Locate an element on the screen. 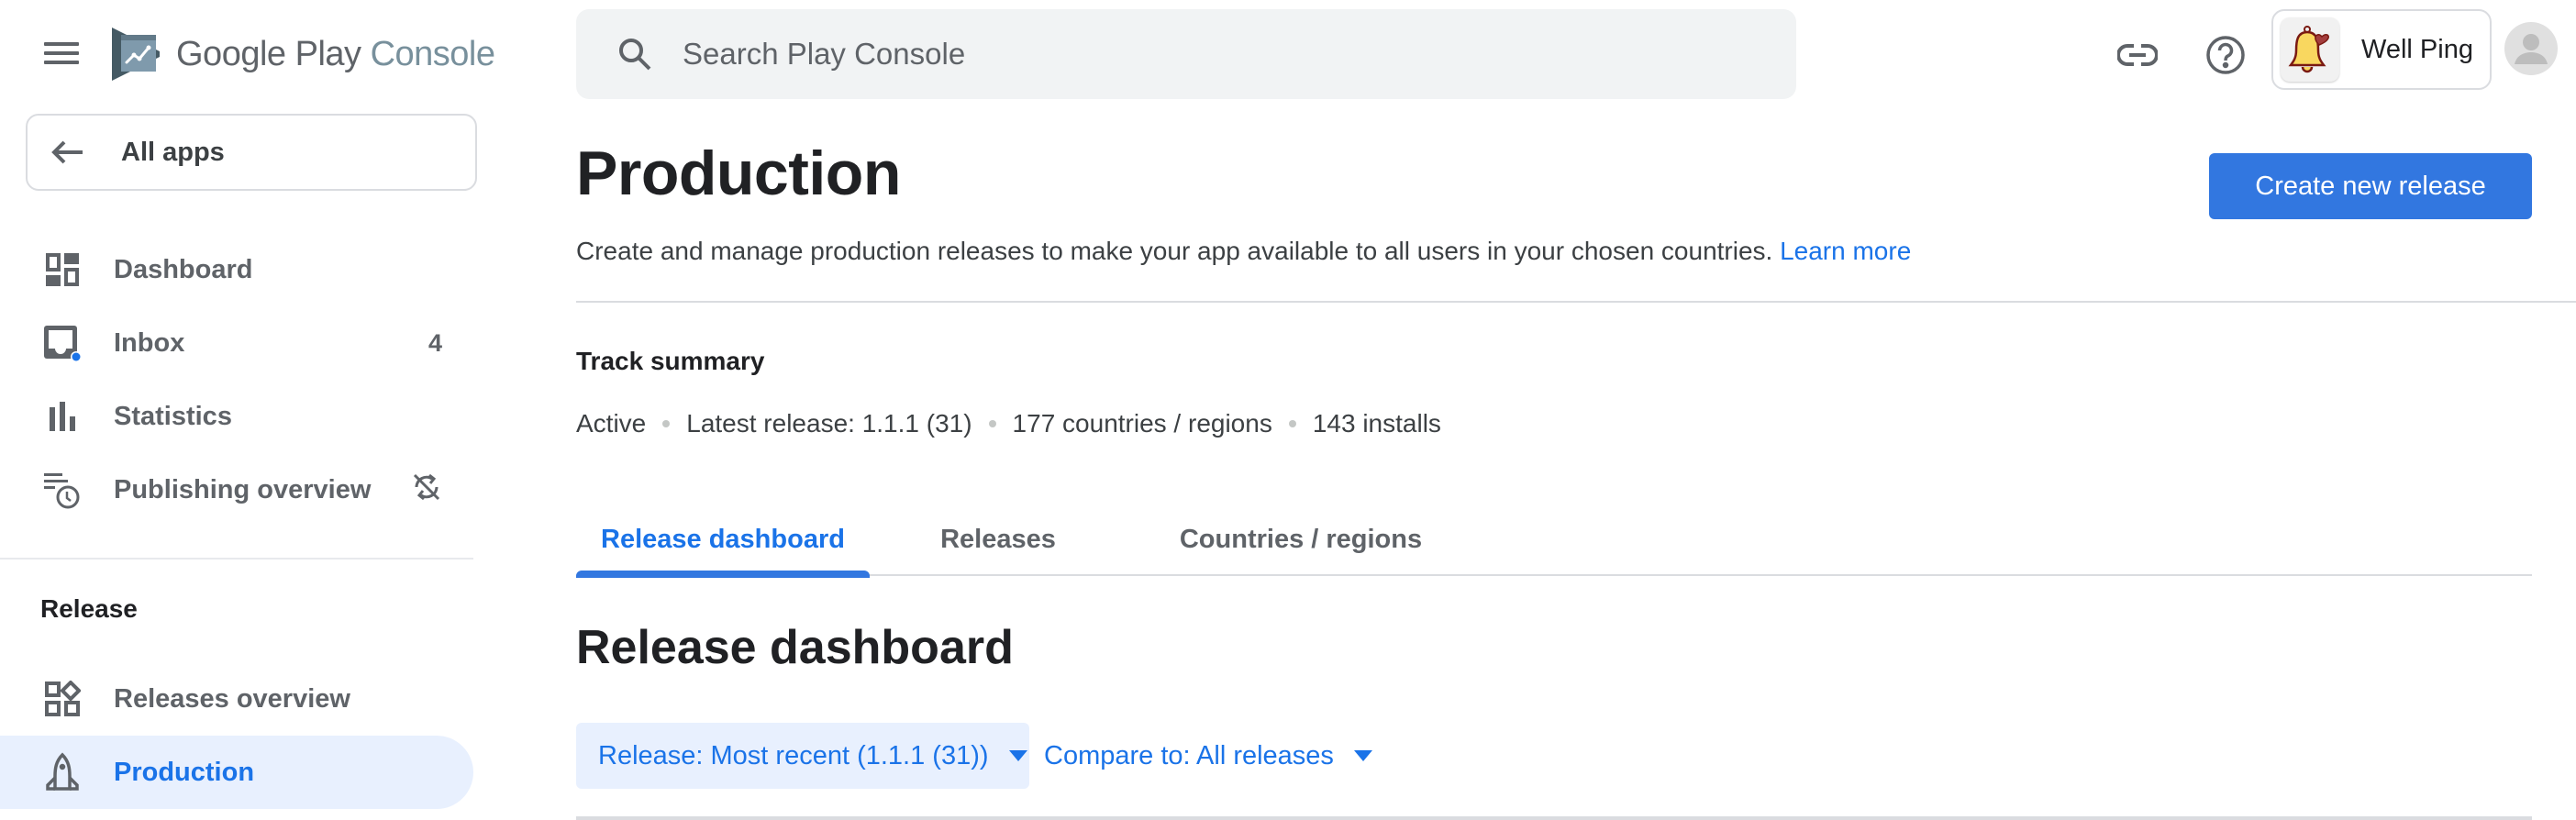  compare-filter-label: Compare to: All releases is located at coordinates (1189, 755).